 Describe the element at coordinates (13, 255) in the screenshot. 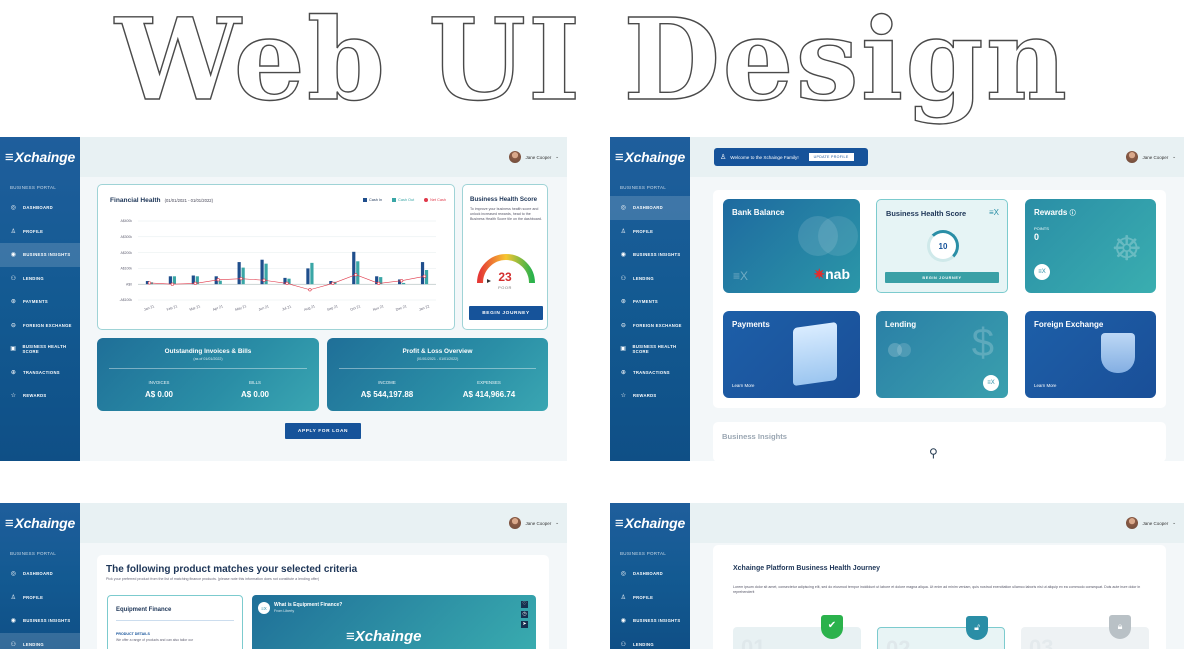

I see `insights-icon: ◉` at that location.